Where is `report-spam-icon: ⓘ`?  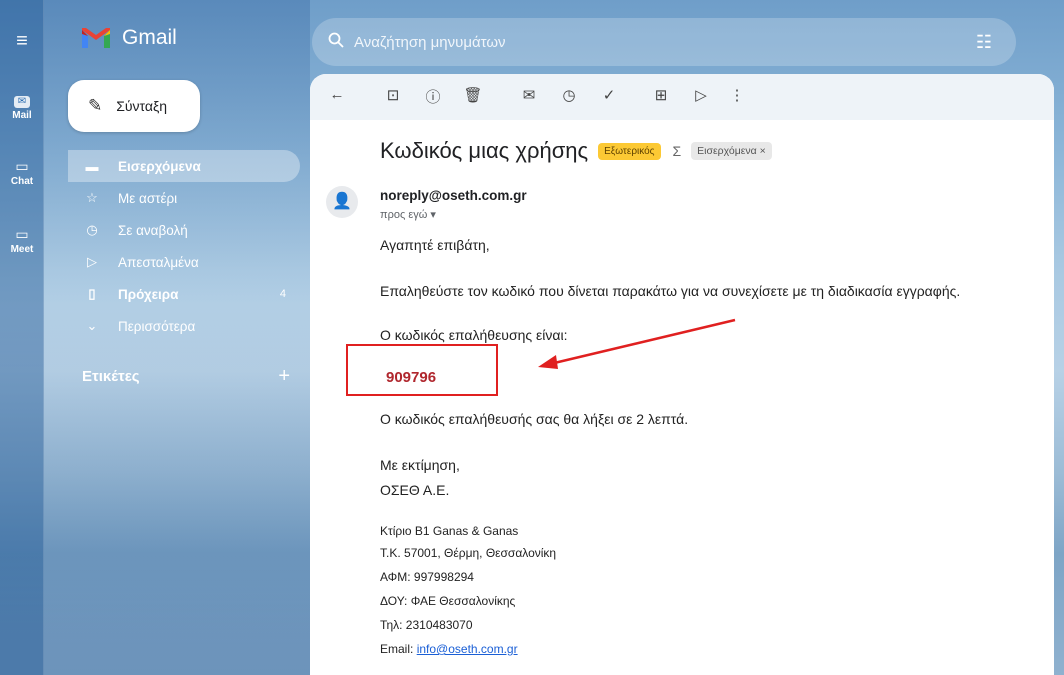 report-spam-icon: ⓘ is located at coordinates (433, 96).